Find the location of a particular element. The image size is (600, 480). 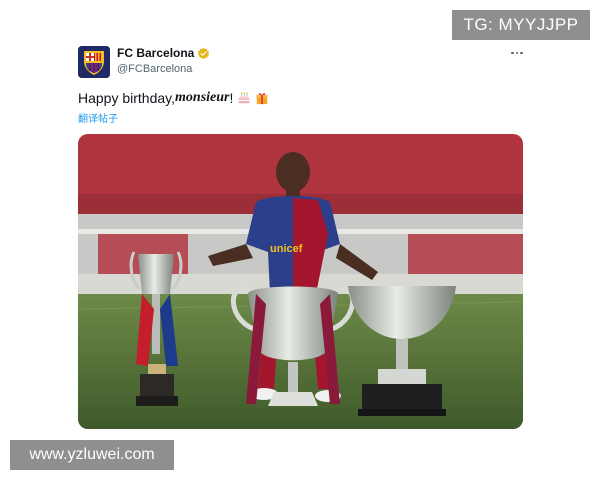

tweet-text-before: Happy birthday, is located at coordinates (127, 98).